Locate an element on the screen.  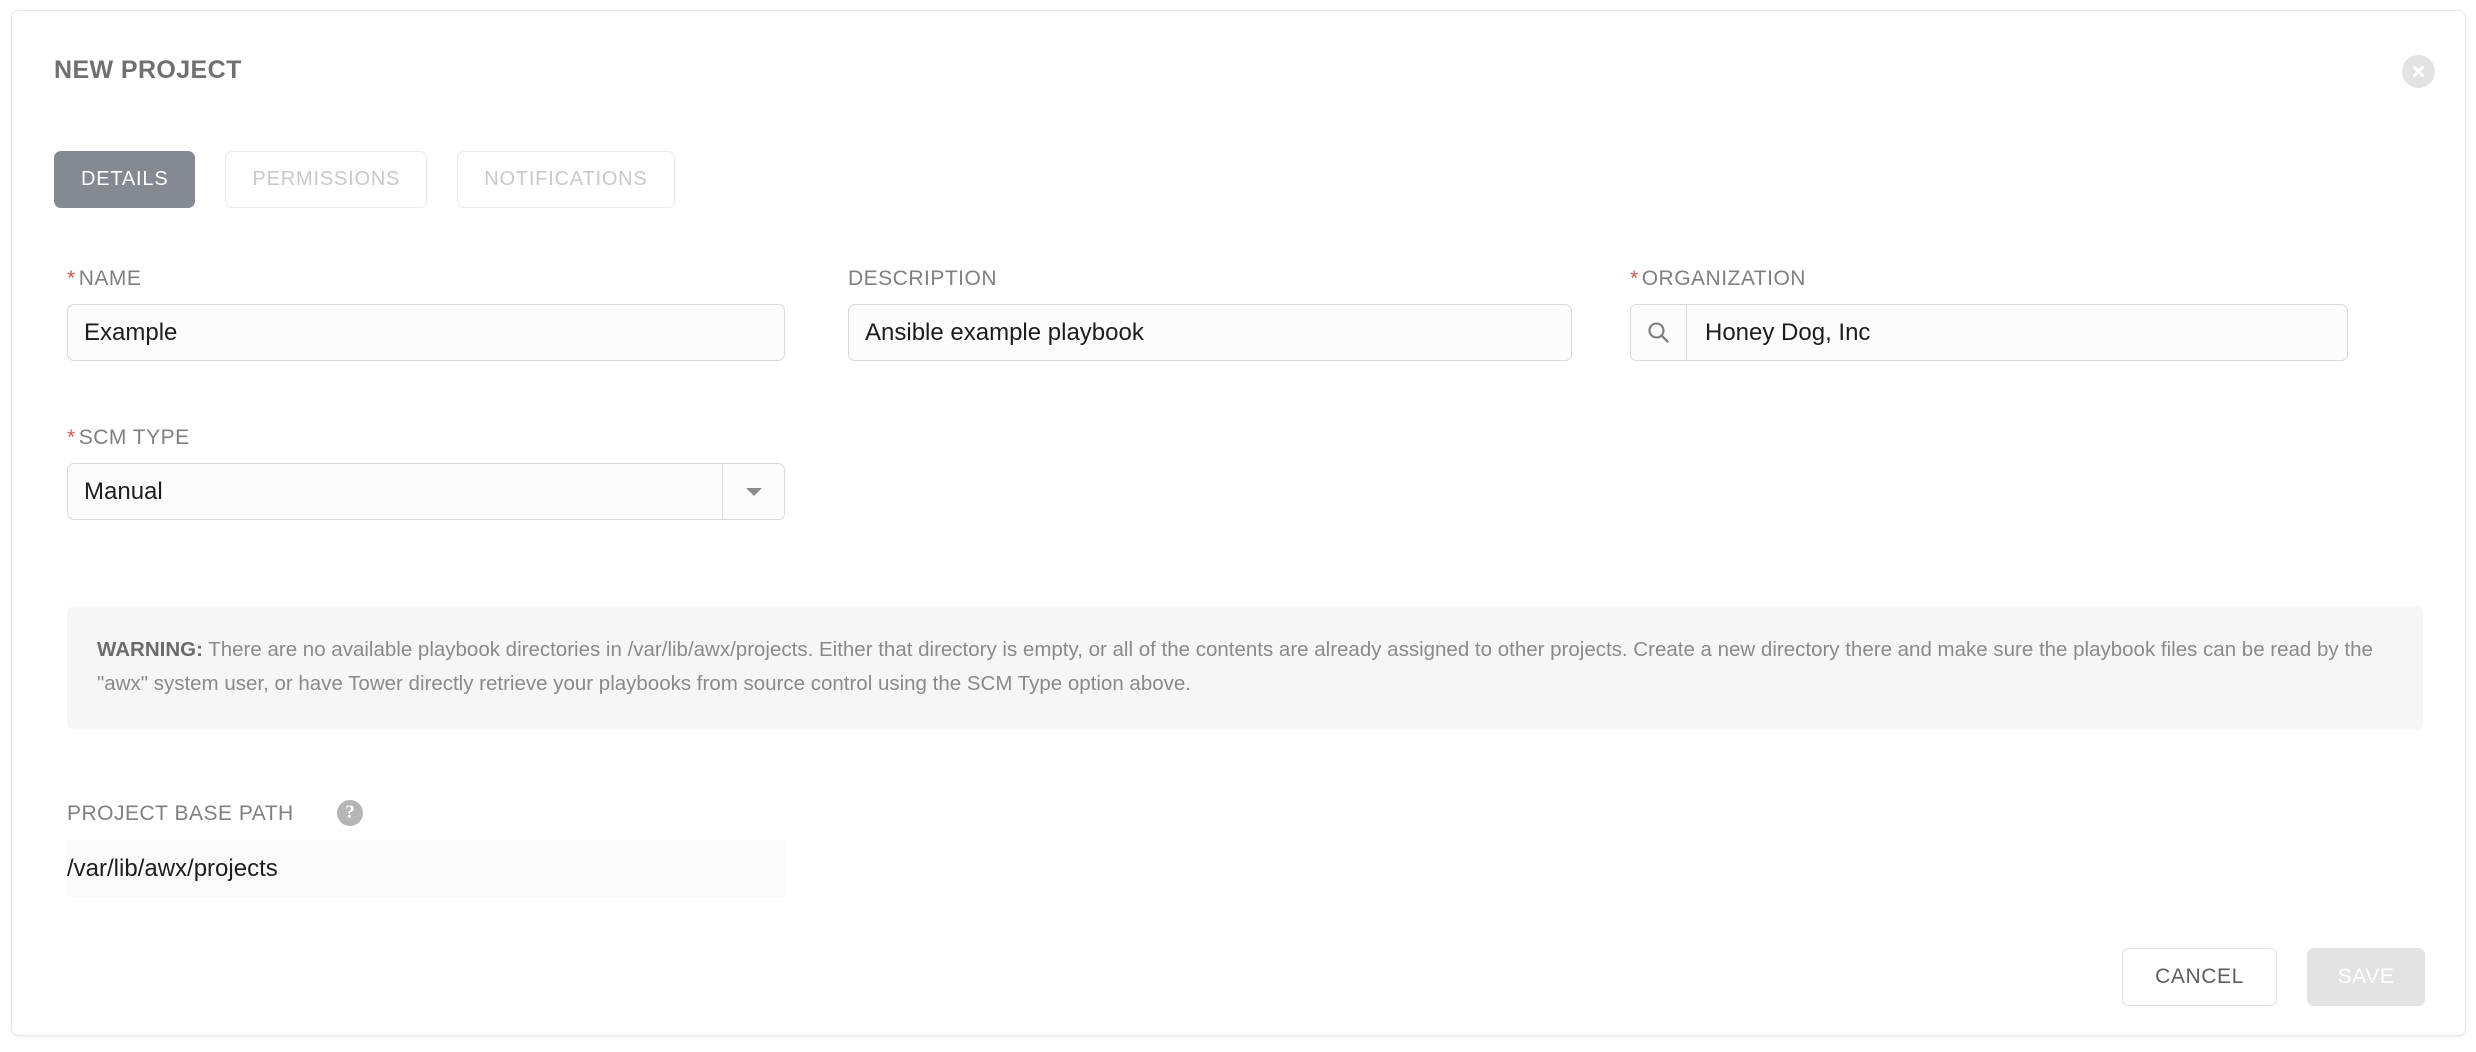
project-base-path-value: /var/lib/awx/projects is located at coordinates (426, 868).